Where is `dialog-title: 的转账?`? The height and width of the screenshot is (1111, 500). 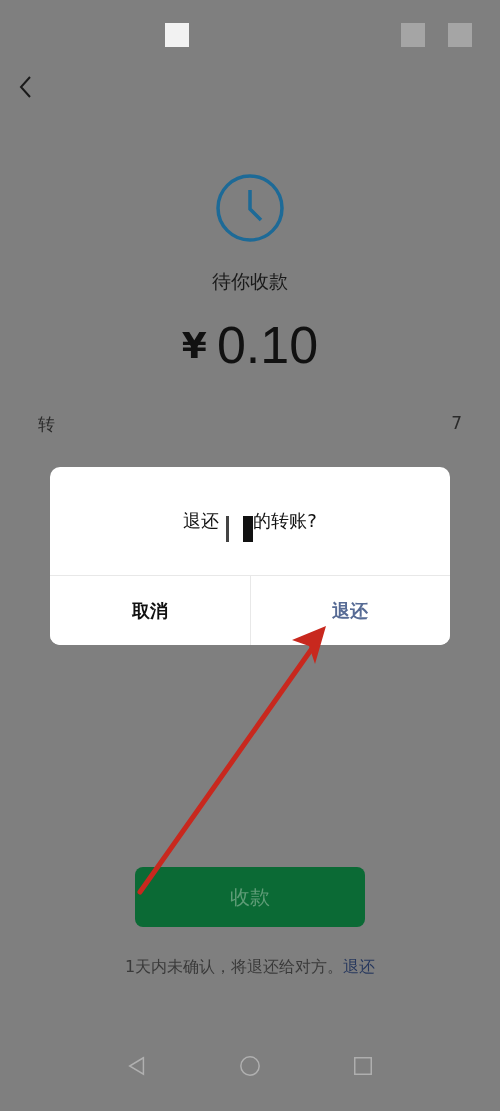 dialog-title: 的转账? is located at coordinates (285, 521).